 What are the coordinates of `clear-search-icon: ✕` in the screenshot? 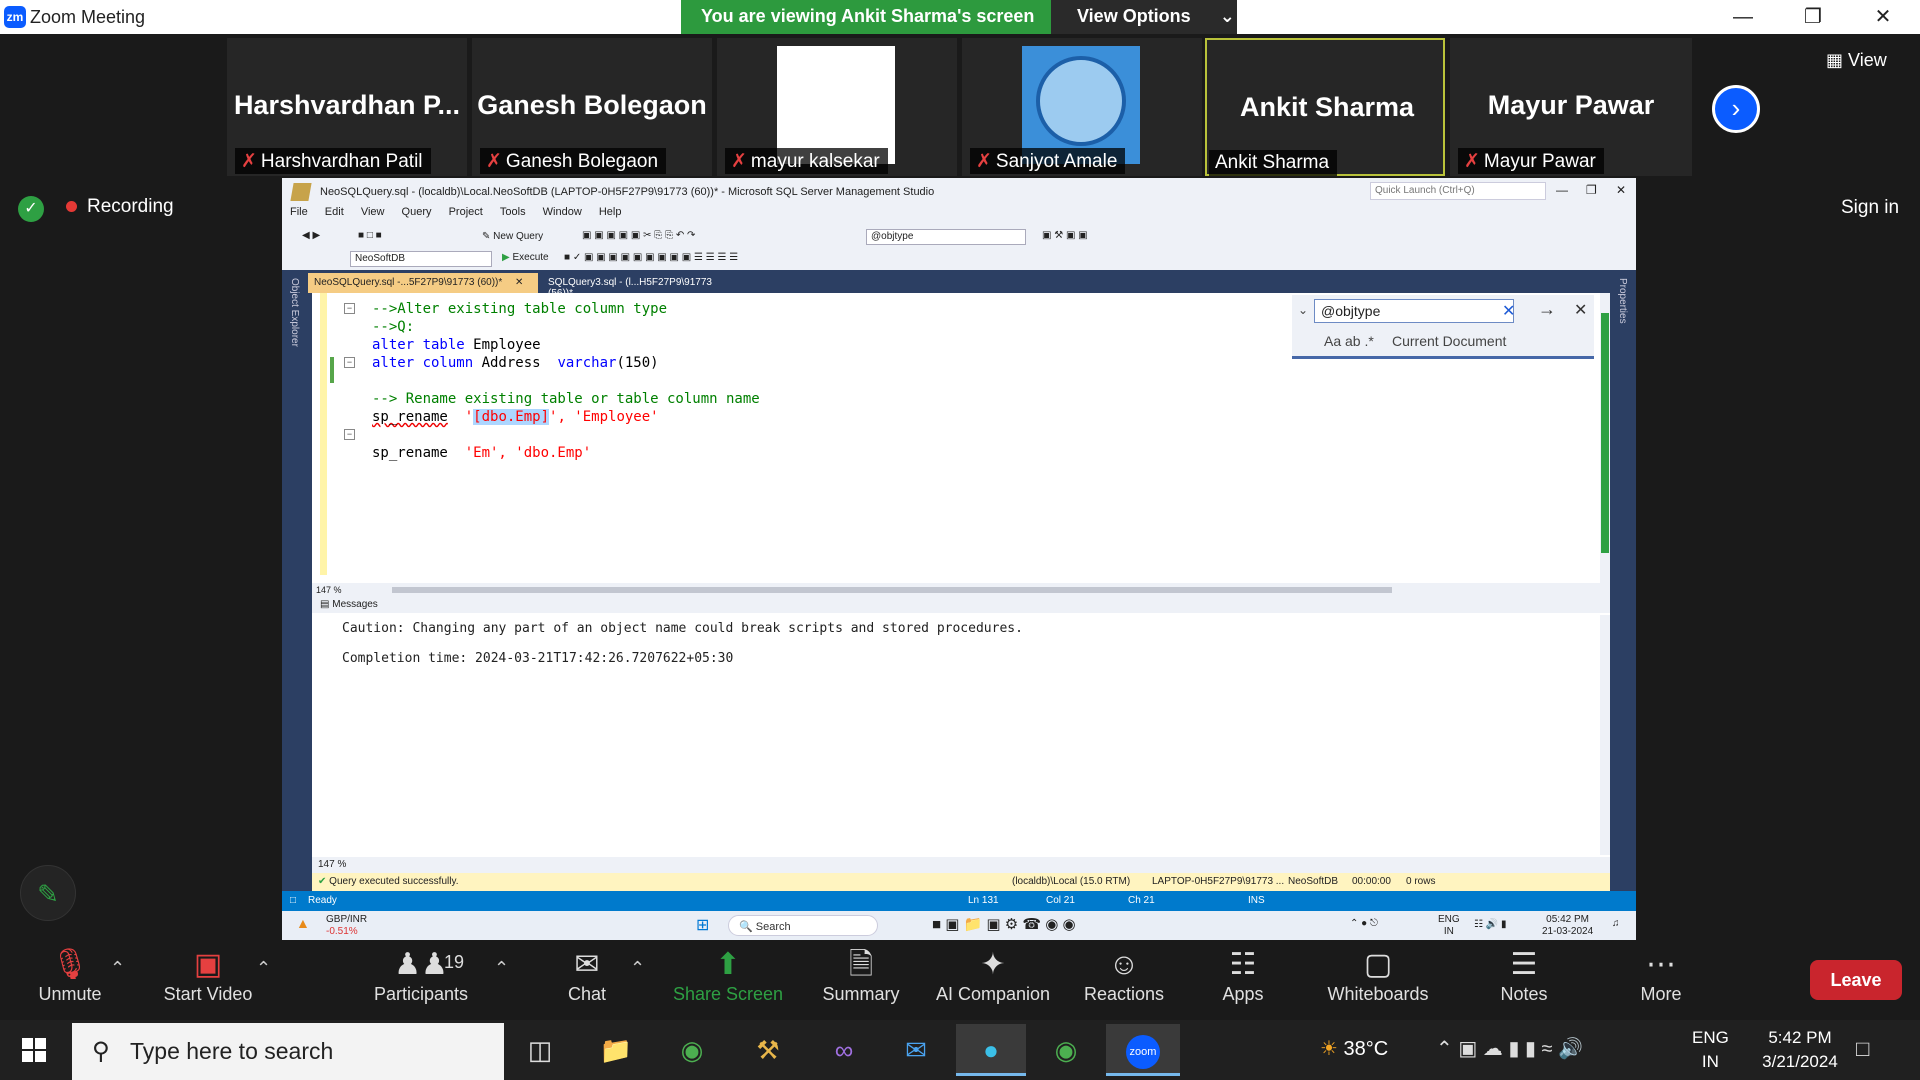 It's located at (1508, 311).